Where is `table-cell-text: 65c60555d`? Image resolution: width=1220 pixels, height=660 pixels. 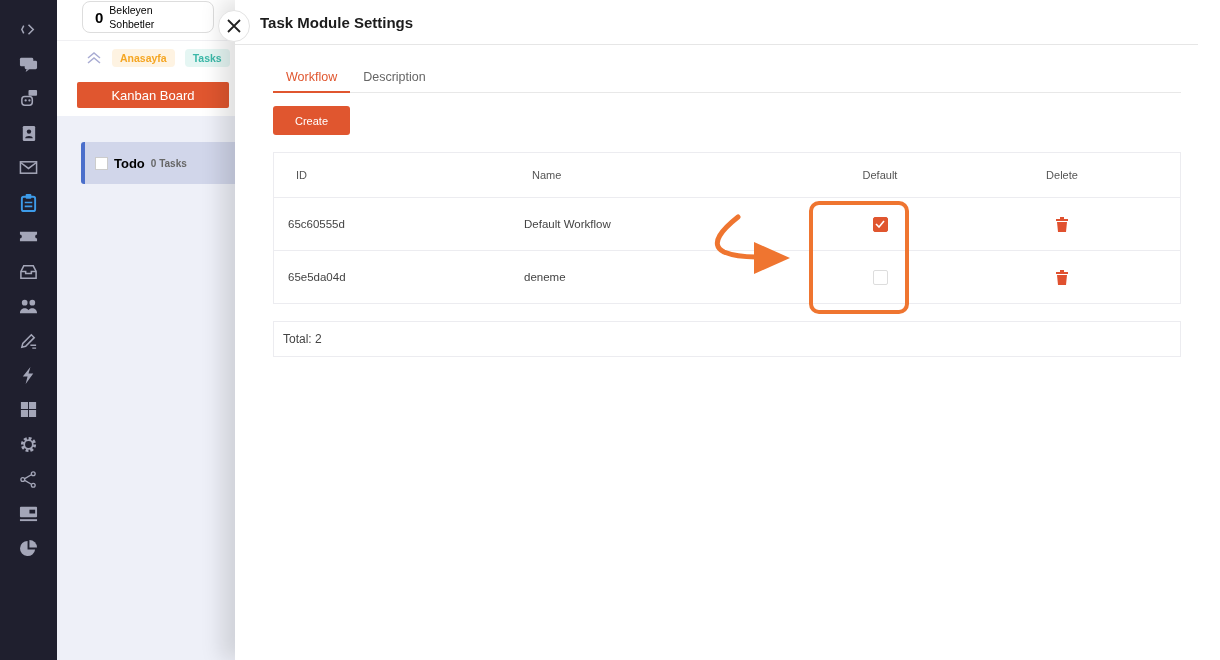 table-cell-text: 65c60555d is located at coordinates (316, 224).